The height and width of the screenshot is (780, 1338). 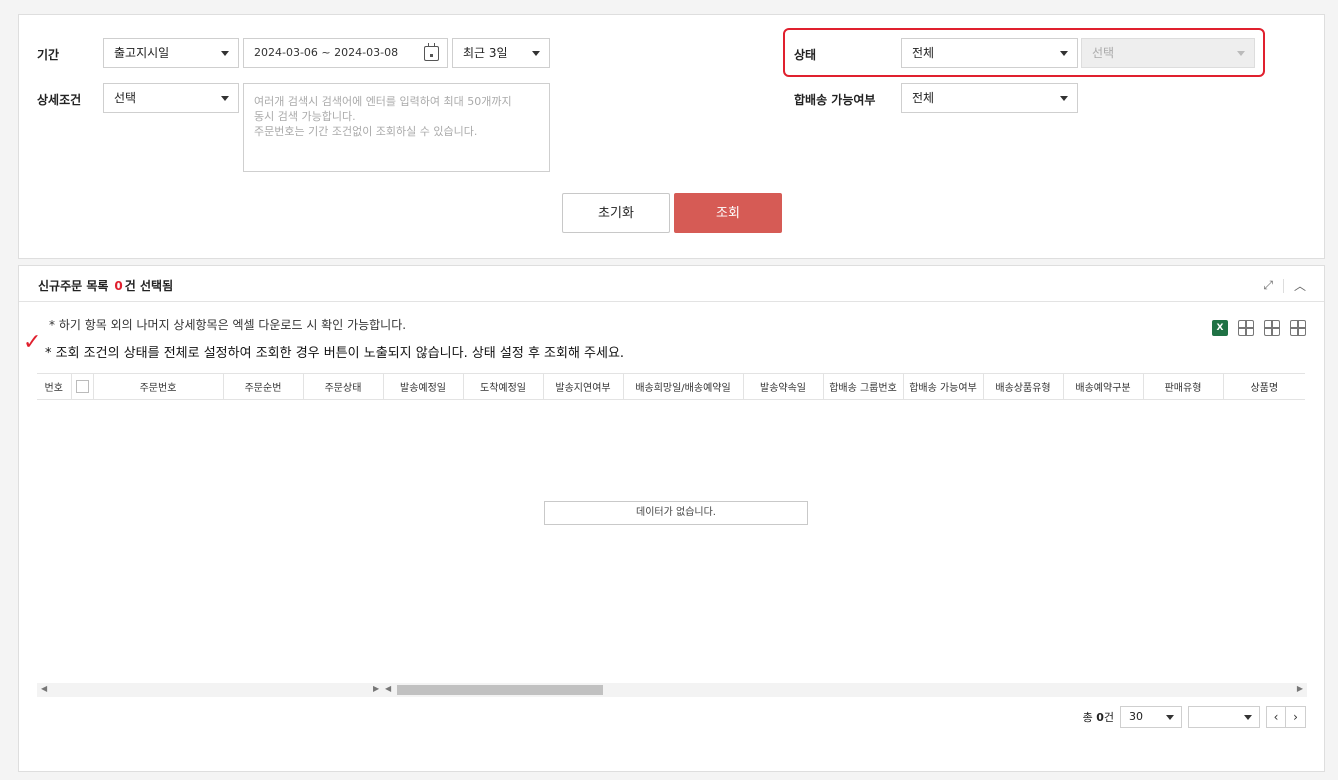 What do you see at coordinates (1272, 328) in the screenshot?
I see `column-save-icon` at bounding box center [1272, 328].